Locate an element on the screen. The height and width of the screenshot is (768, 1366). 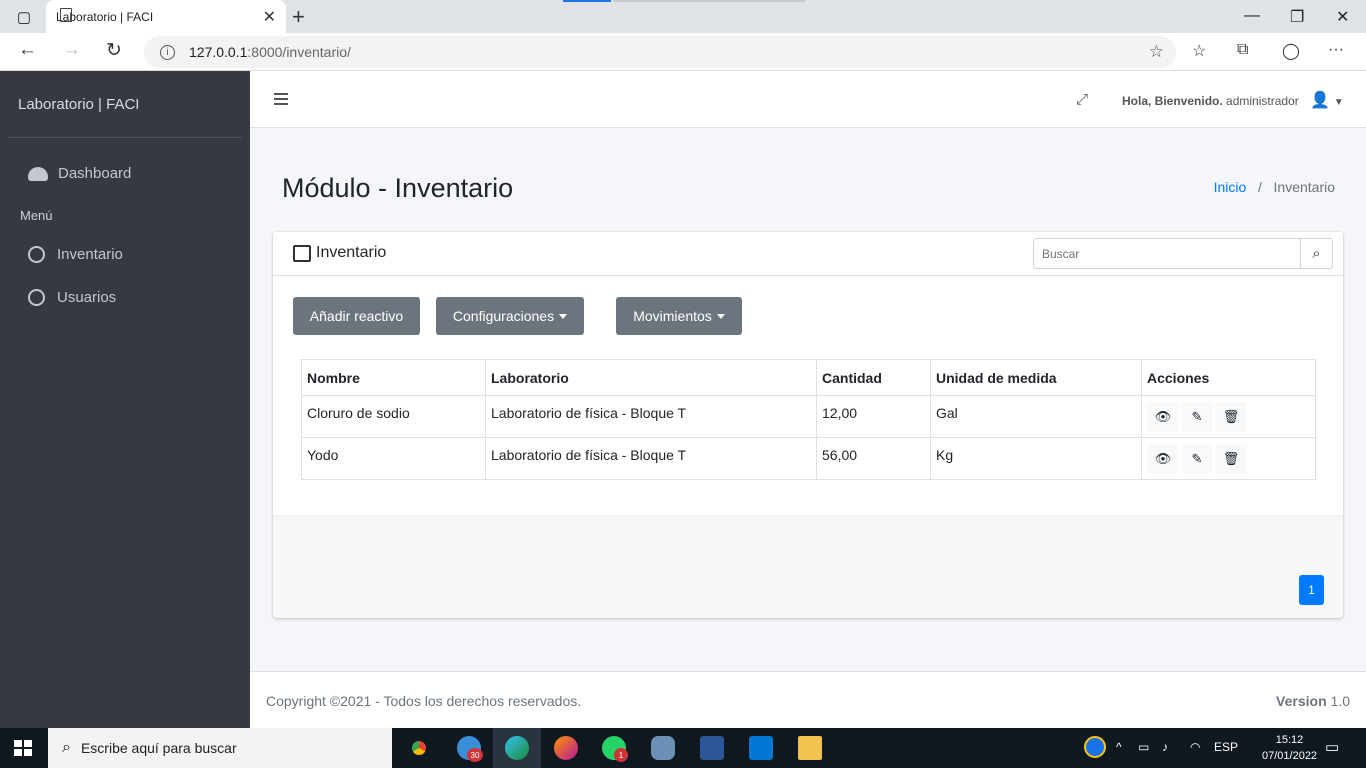
card-header: Inventario ⌕ is located at coordinates (808, 254).